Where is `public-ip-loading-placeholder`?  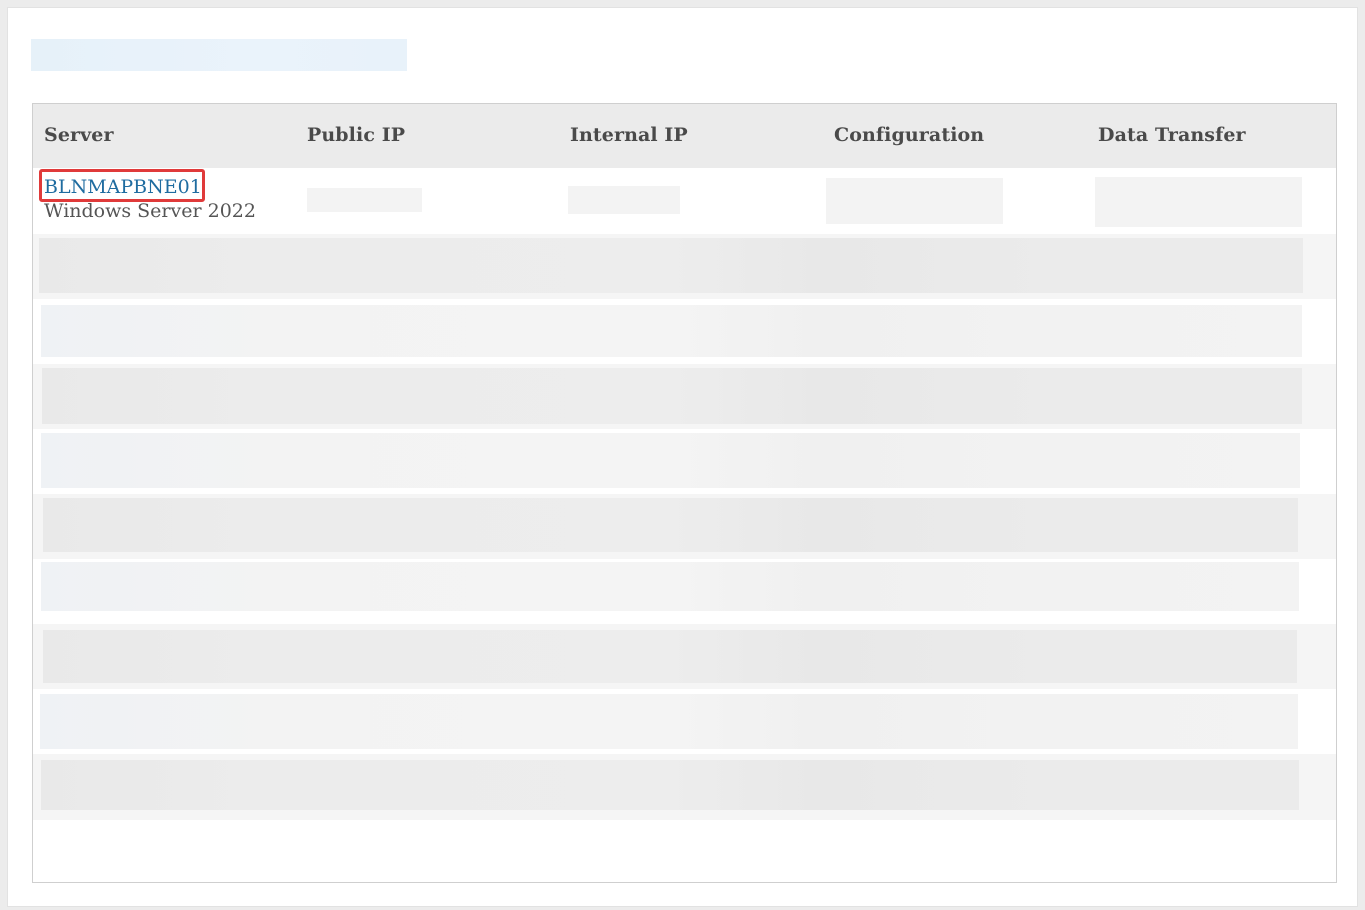
public-ip-loading-placeholder is located at coordinates (364, 200).